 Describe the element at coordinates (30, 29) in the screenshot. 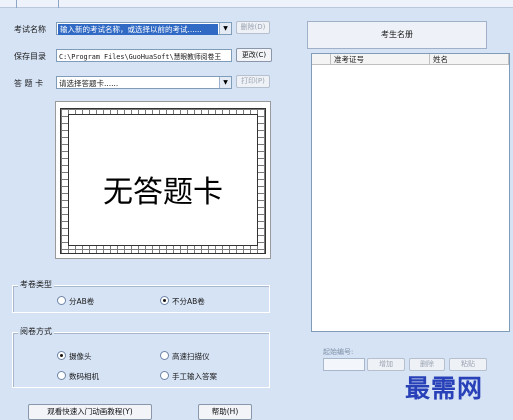

I see `exam-name-label: 考试名称` at that location.